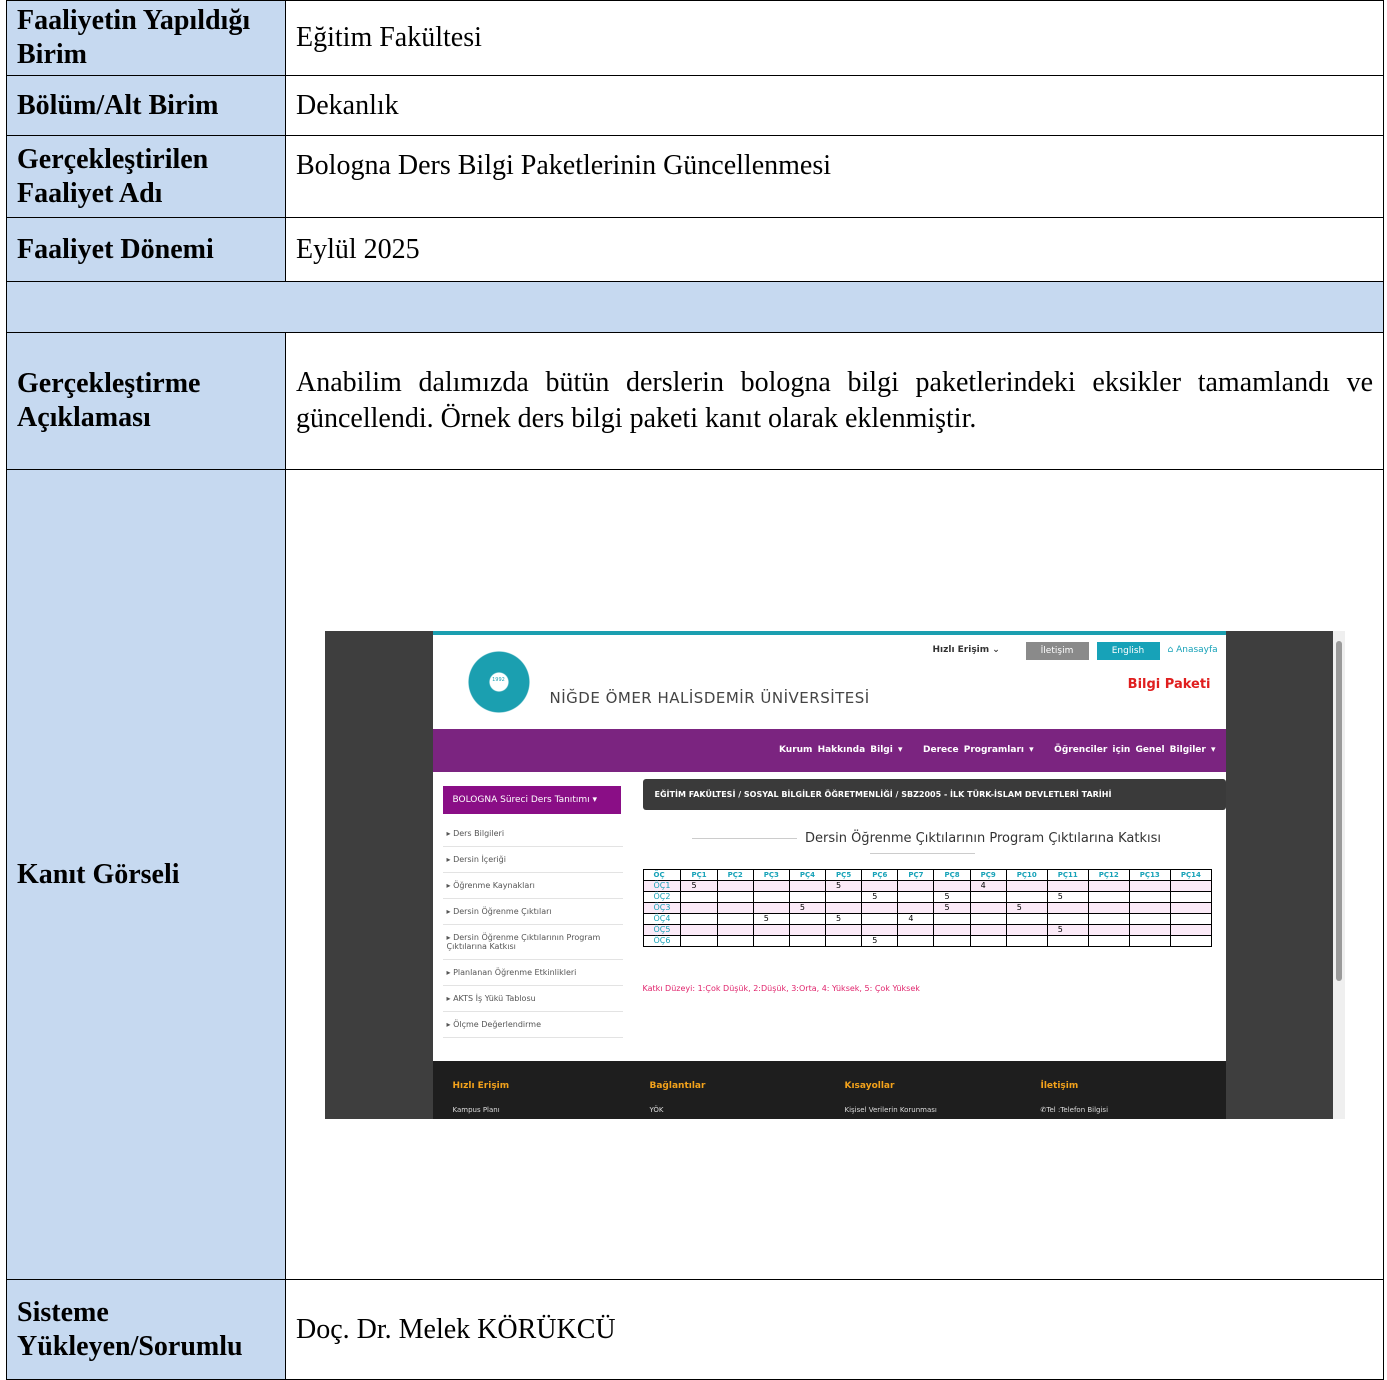 This screenshot has width=1387, height=1380. What do you see at coordinates (1190, 874) in the screenshot?
I see `matrix-header-cell: PÇ14` at bounding box center [1190, 874].